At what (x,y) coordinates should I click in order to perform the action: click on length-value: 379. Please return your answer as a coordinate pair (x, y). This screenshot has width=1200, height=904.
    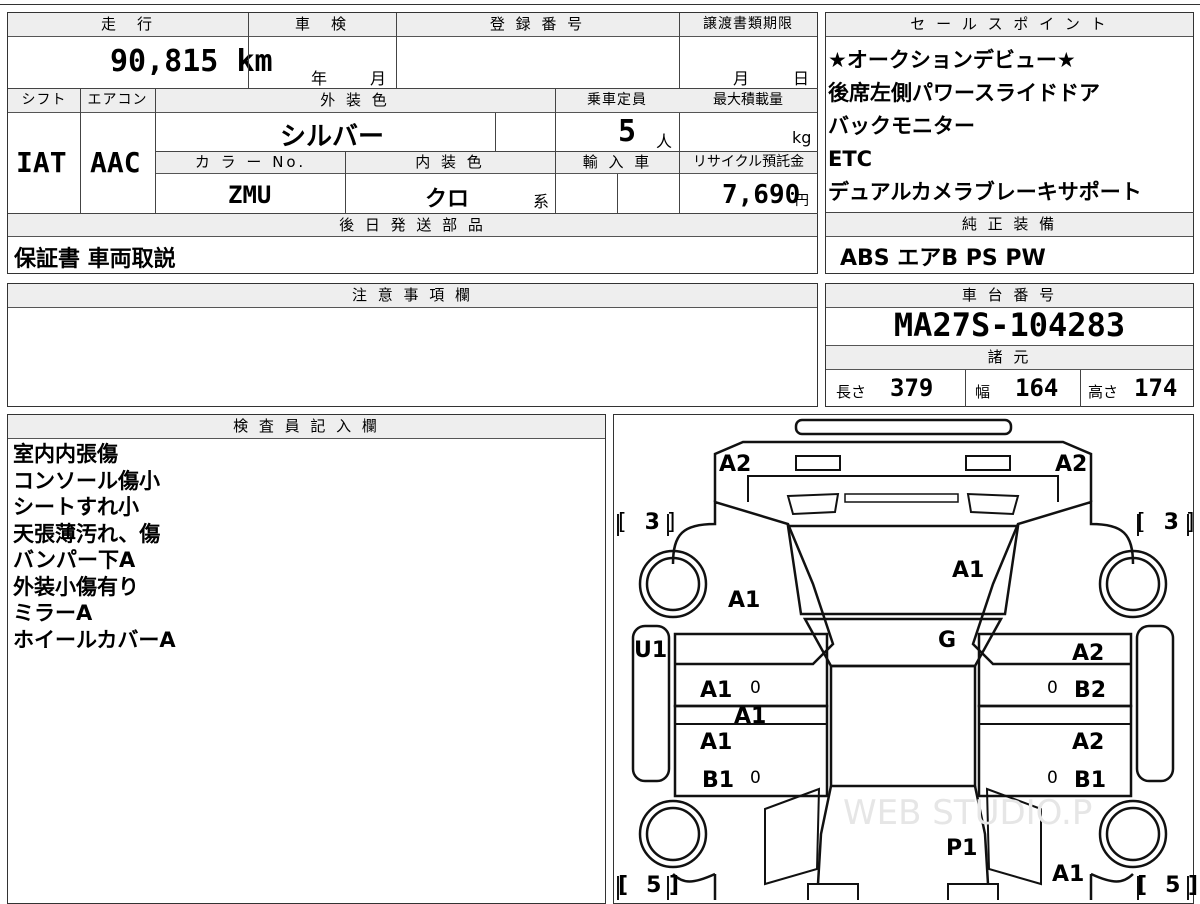
    Looking at the image, I should click on (912, 388).